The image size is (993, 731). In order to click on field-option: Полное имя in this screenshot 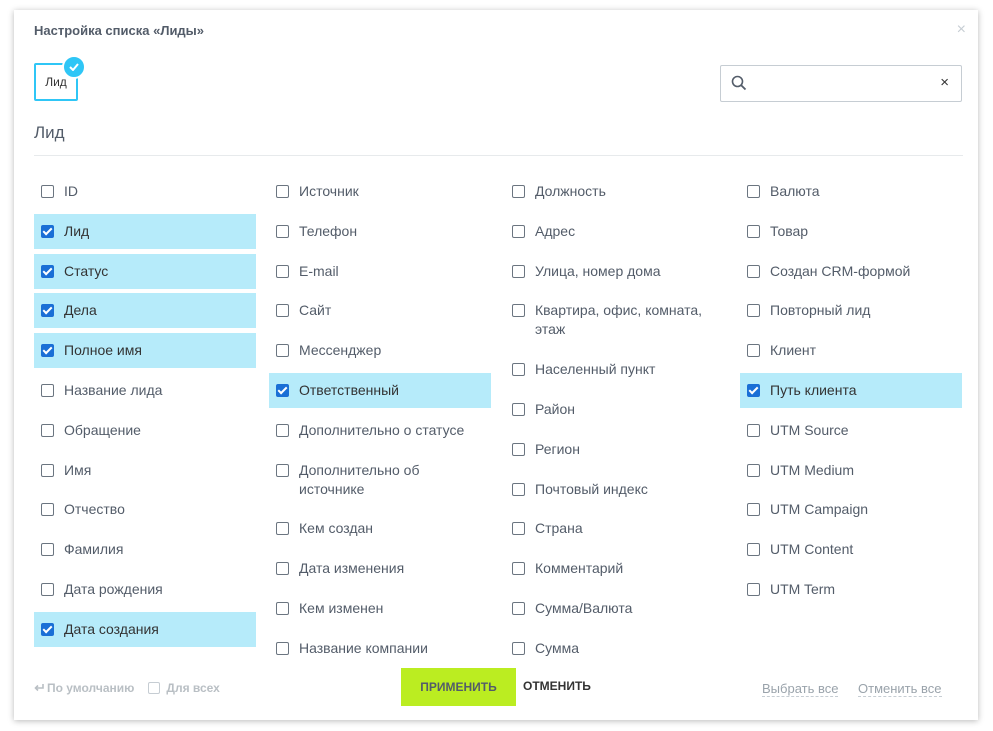, I will do `click(145, 351)`.